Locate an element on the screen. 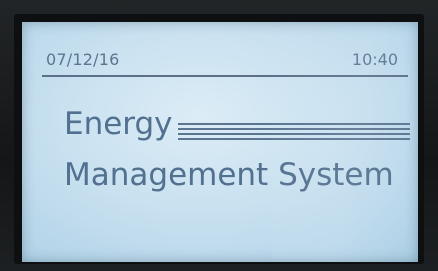 The height and width of the screenshot is (271, 438). title-decorative-lines is located at coordinates (294, 132).